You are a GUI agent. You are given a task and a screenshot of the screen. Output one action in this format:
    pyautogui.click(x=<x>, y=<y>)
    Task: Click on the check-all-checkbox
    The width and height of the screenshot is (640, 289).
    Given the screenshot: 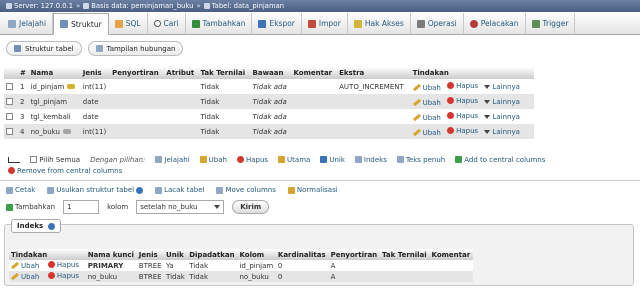 What is the action you would take?
    pyautogui.click(x=33, y=159)
    